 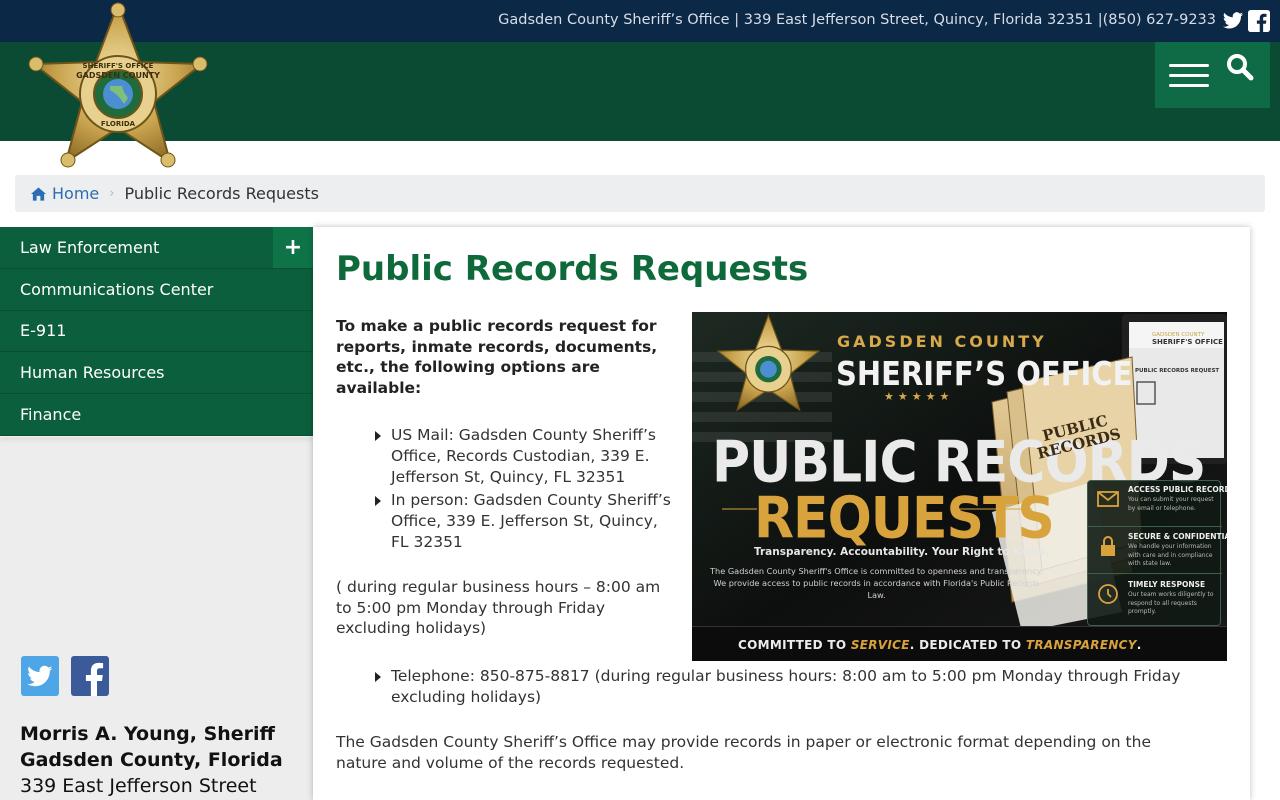 What do you see at coordinates (51, 415) in the screenshot?
I see `sidebar-item-label: Finance` at bounding box center [51, 415].